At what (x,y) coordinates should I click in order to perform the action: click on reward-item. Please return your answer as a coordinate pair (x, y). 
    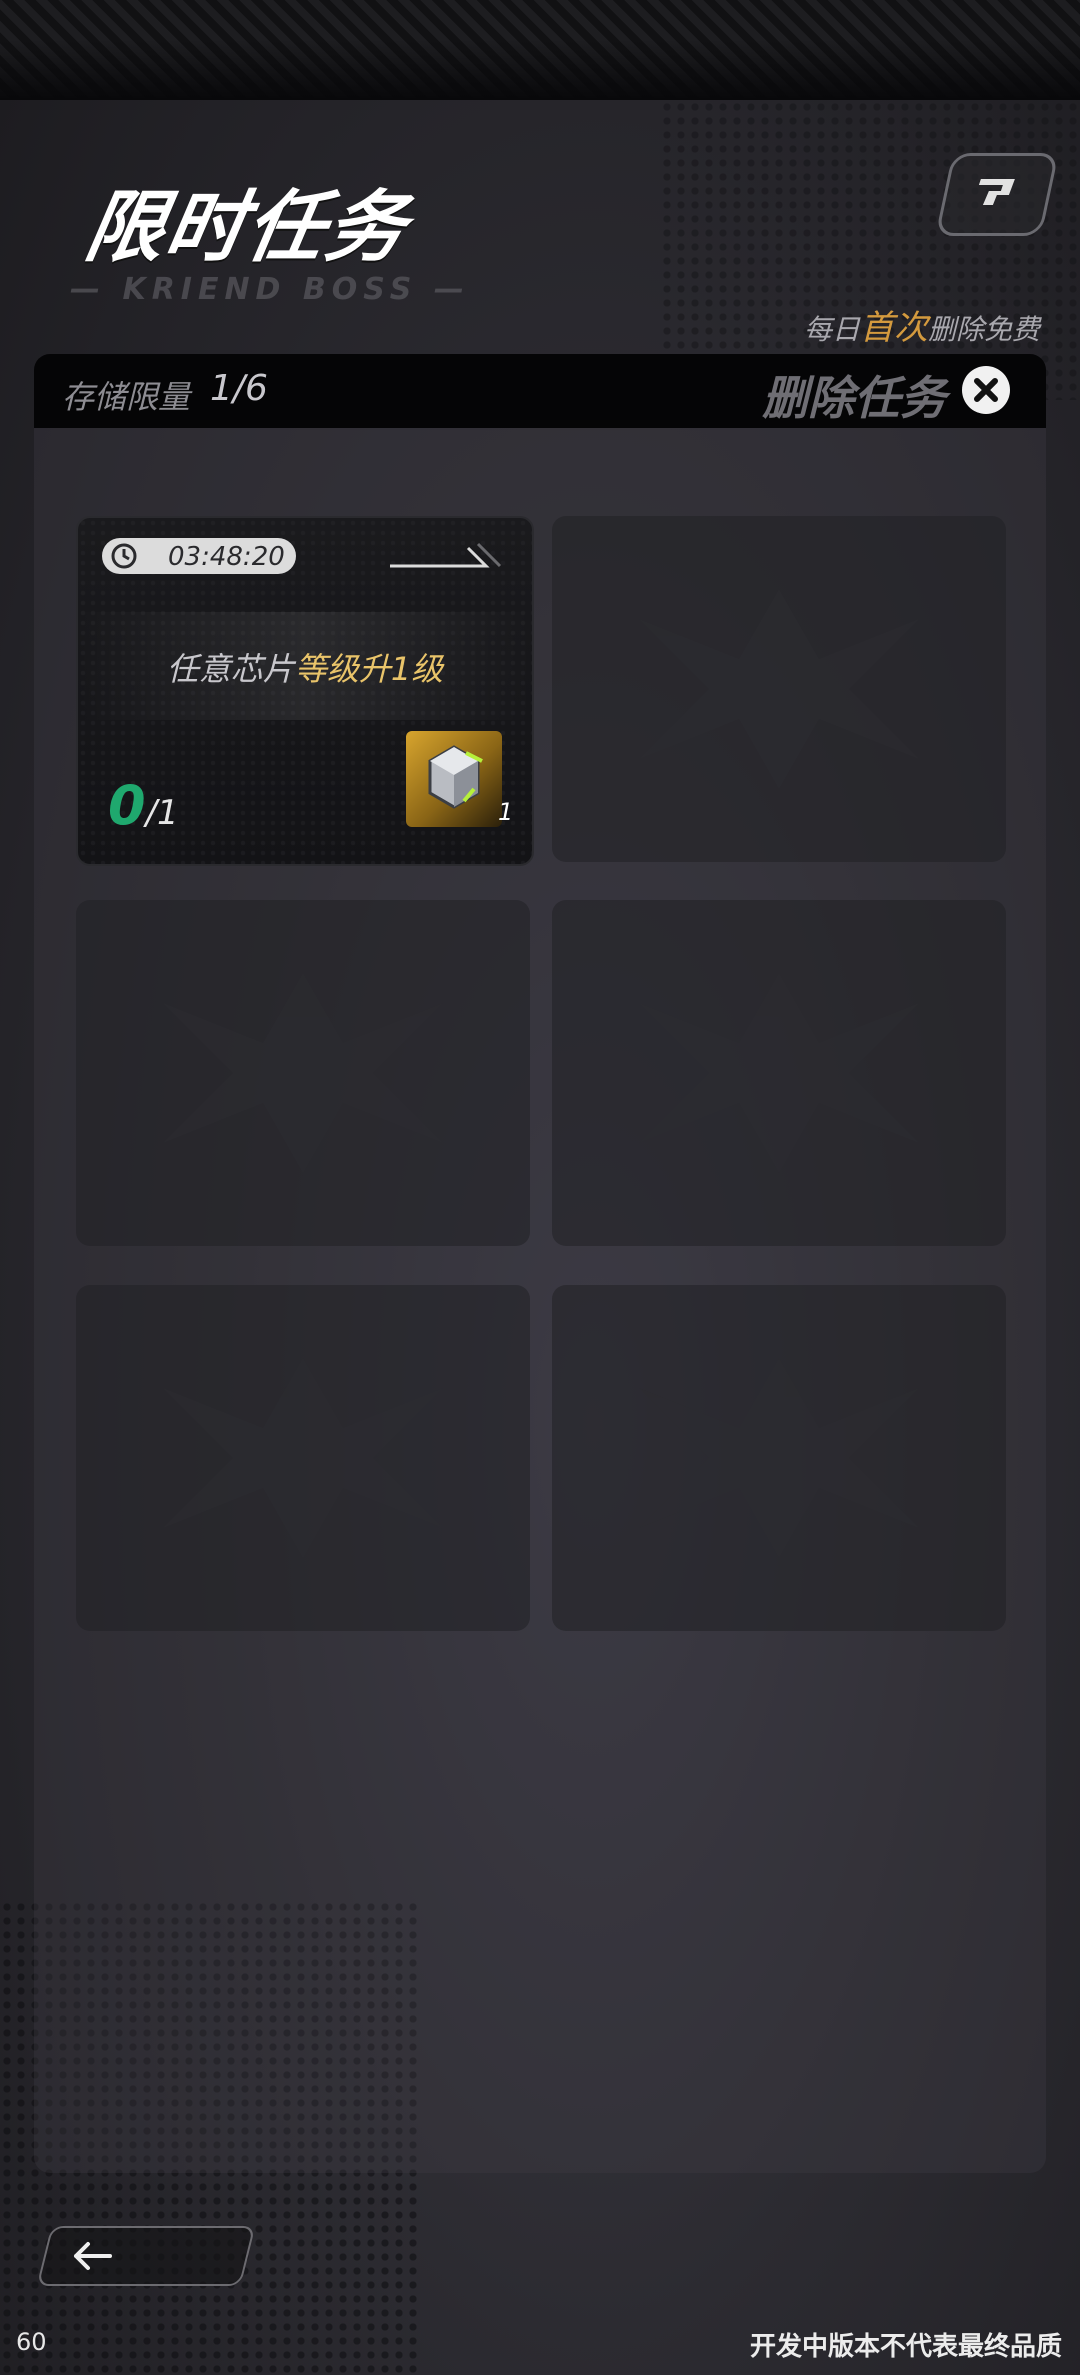
    Looking at the image, I should click on (454, 779).